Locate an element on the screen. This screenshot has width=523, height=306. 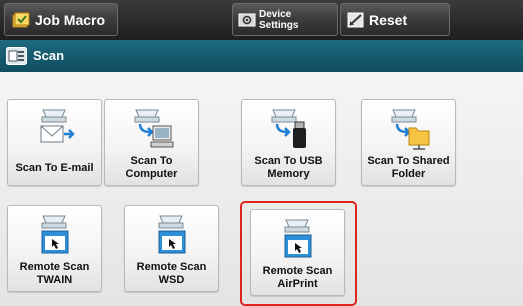
scan-to-shared-folder-button: Scan To Shared Folder is located at coordinates (408, 142).